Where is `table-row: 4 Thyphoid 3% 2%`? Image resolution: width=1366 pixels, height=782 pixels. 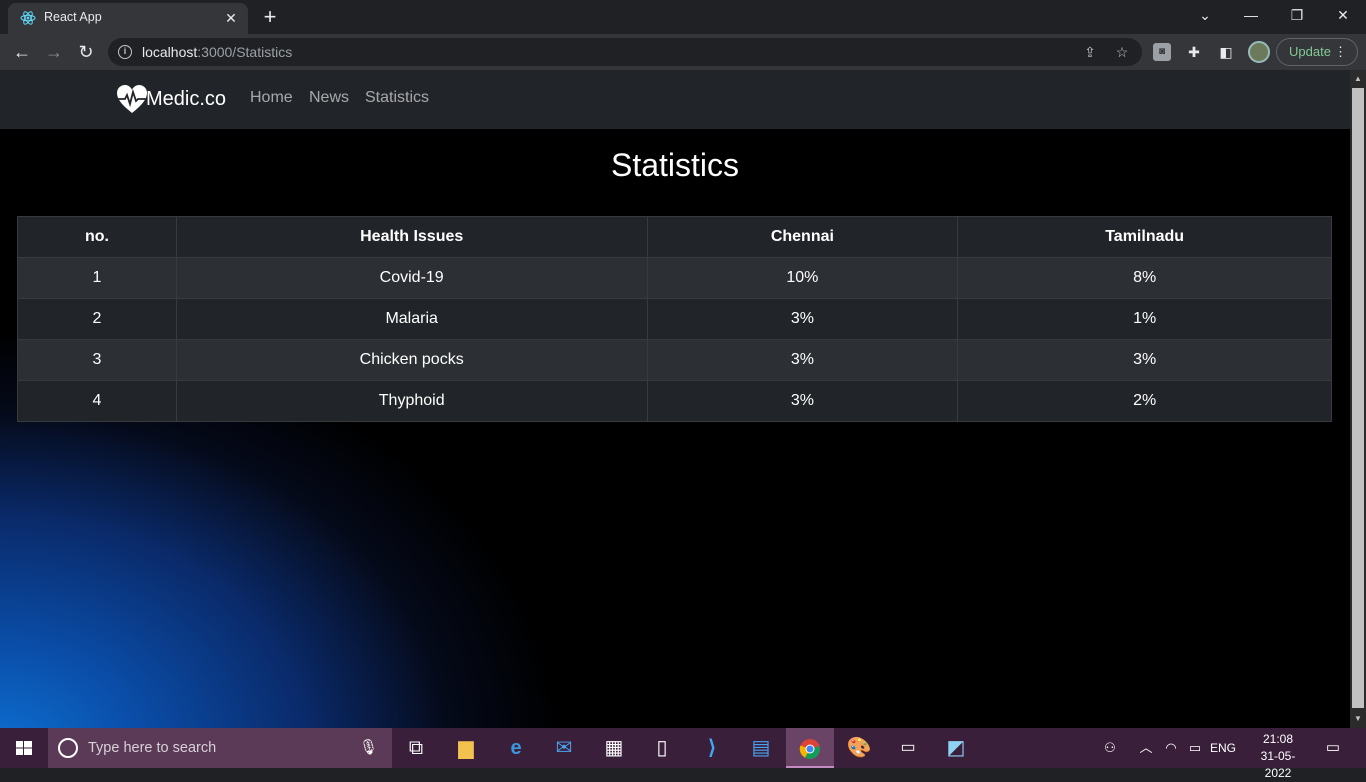
table-row: 4 Thyphoid 3% 2% is located at coordinates (674, 401).